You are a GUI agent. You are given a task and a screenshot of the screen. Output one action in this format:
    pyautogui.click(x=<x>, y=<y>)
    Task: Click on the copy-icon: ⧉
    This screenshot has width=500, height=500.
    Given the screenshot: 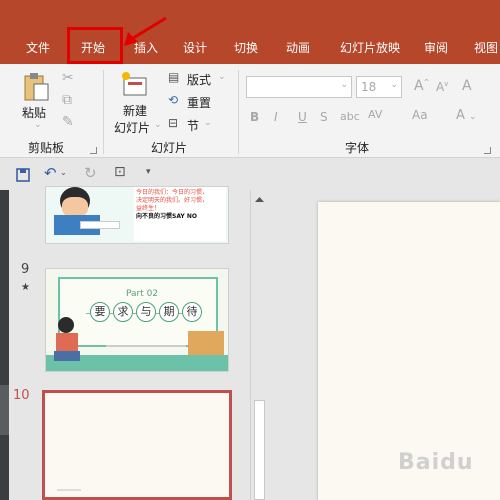 What is the action you would take?
    pyautogui.click(x=67, y=100)
    